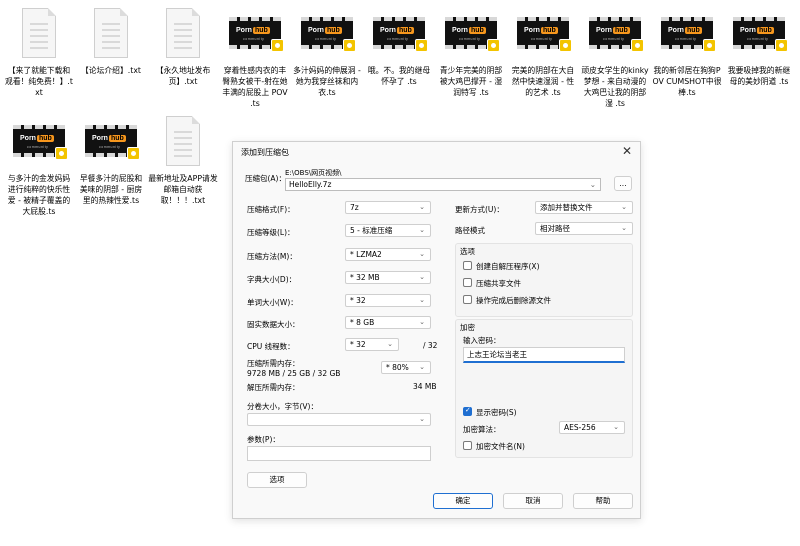  Describe the element at coordinates (39, 53) in the screenshot. I see `text-file-item: 【来了就能下载和观看！纯免费！】.txt` at that location.